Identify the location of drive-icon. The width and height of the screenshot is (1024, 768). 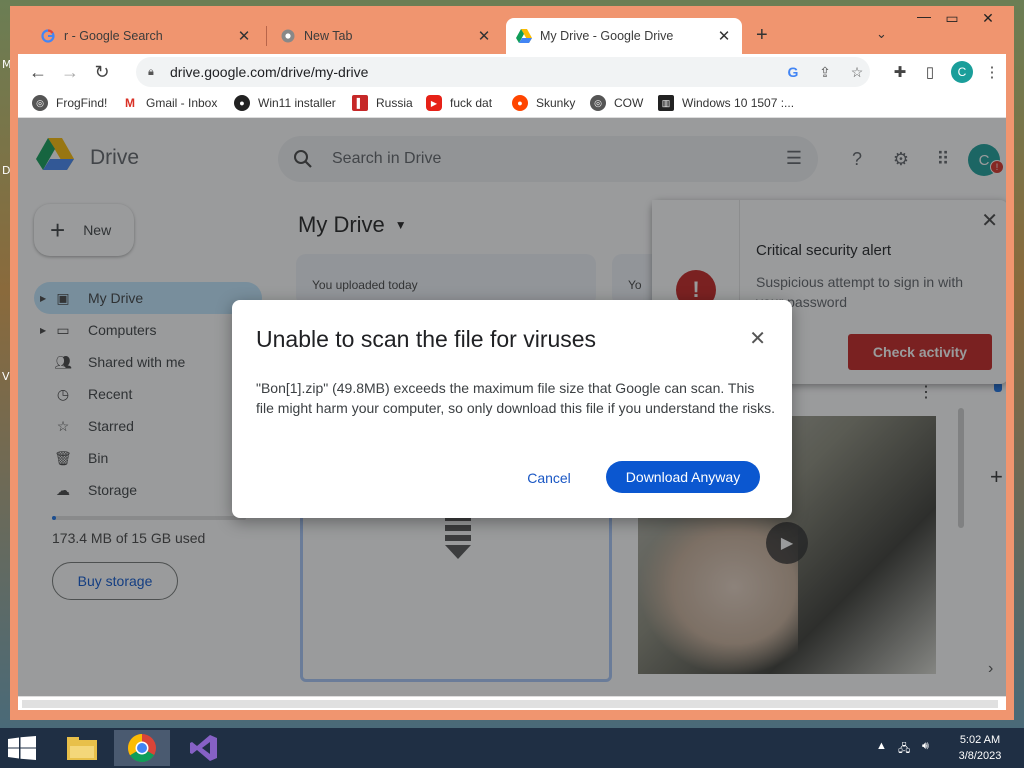
(524, 36).